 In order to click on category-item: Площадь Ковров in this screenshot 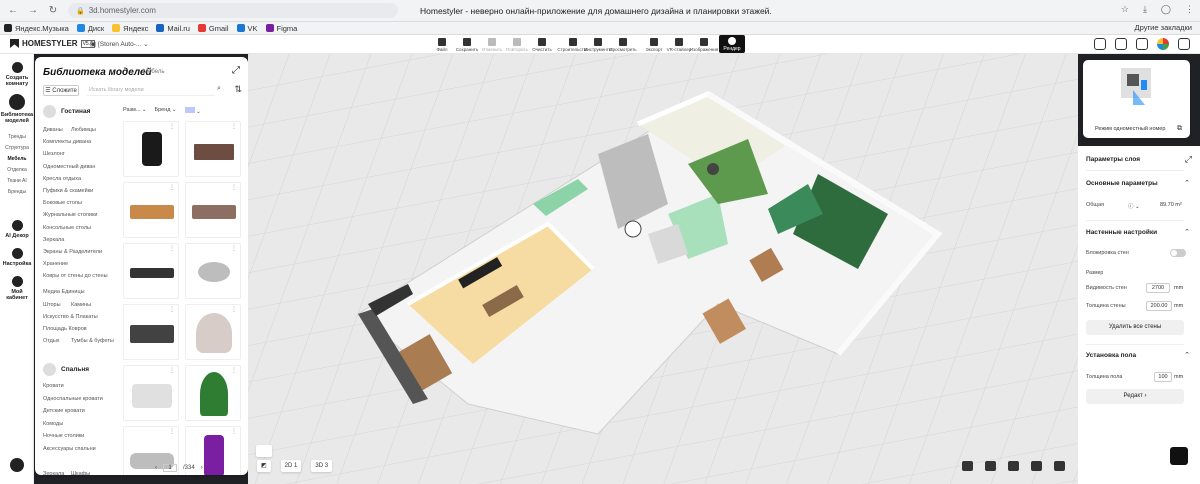, I will do `click(65, 329)`.